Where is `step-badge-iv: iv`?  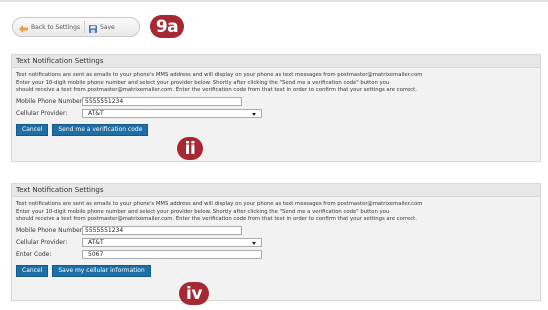
step-badge-iv: iv is located at coordinates (194, 293).